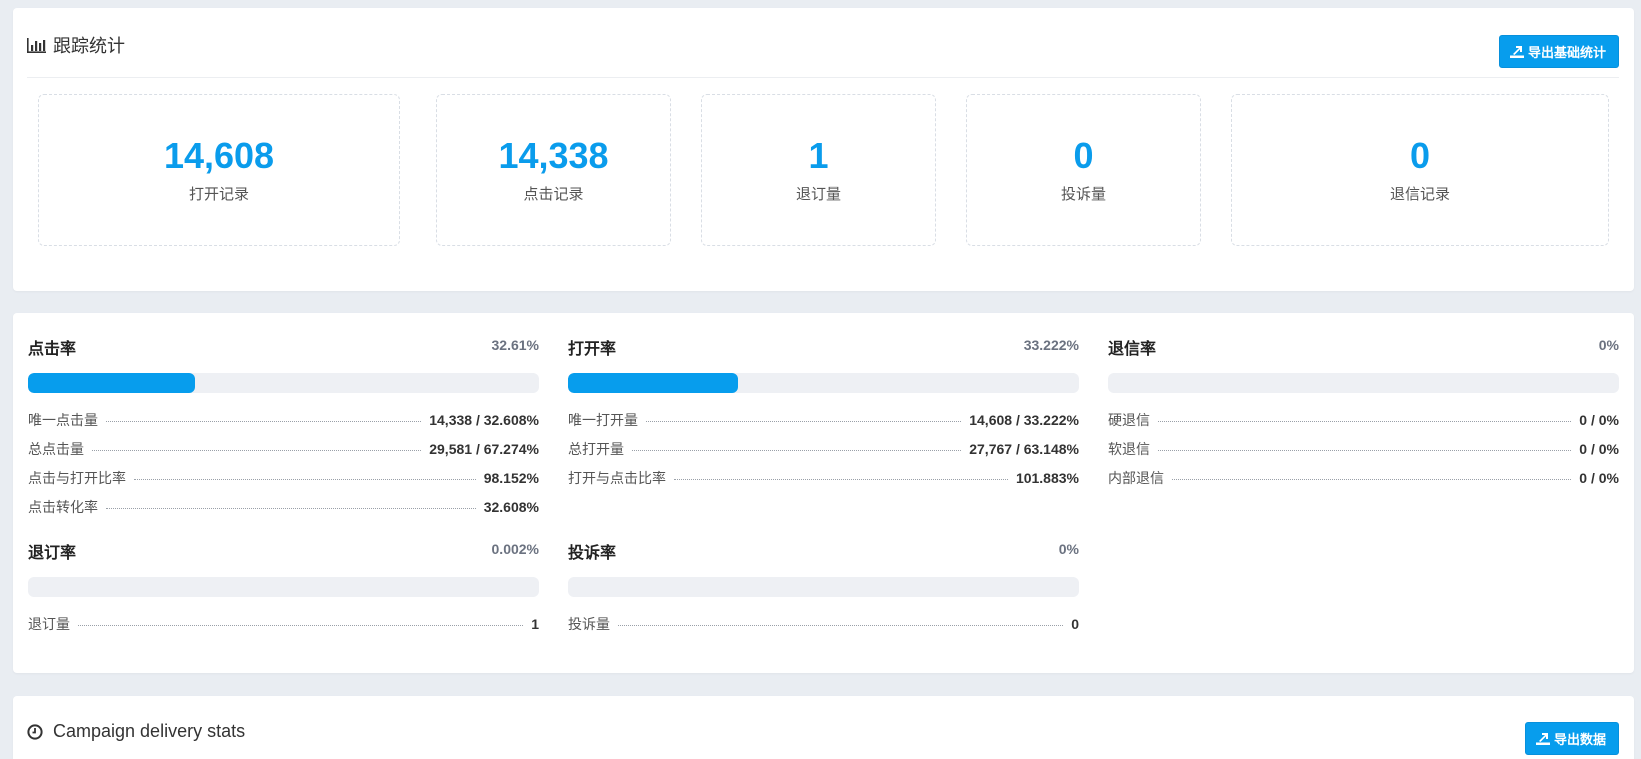 The image size is (1641, 759). Describe the element at coordinates (283, 453) in the screenshot. I see `stat-row-total-clicks: 总点击量 29,581 / 67.274%` at that location.